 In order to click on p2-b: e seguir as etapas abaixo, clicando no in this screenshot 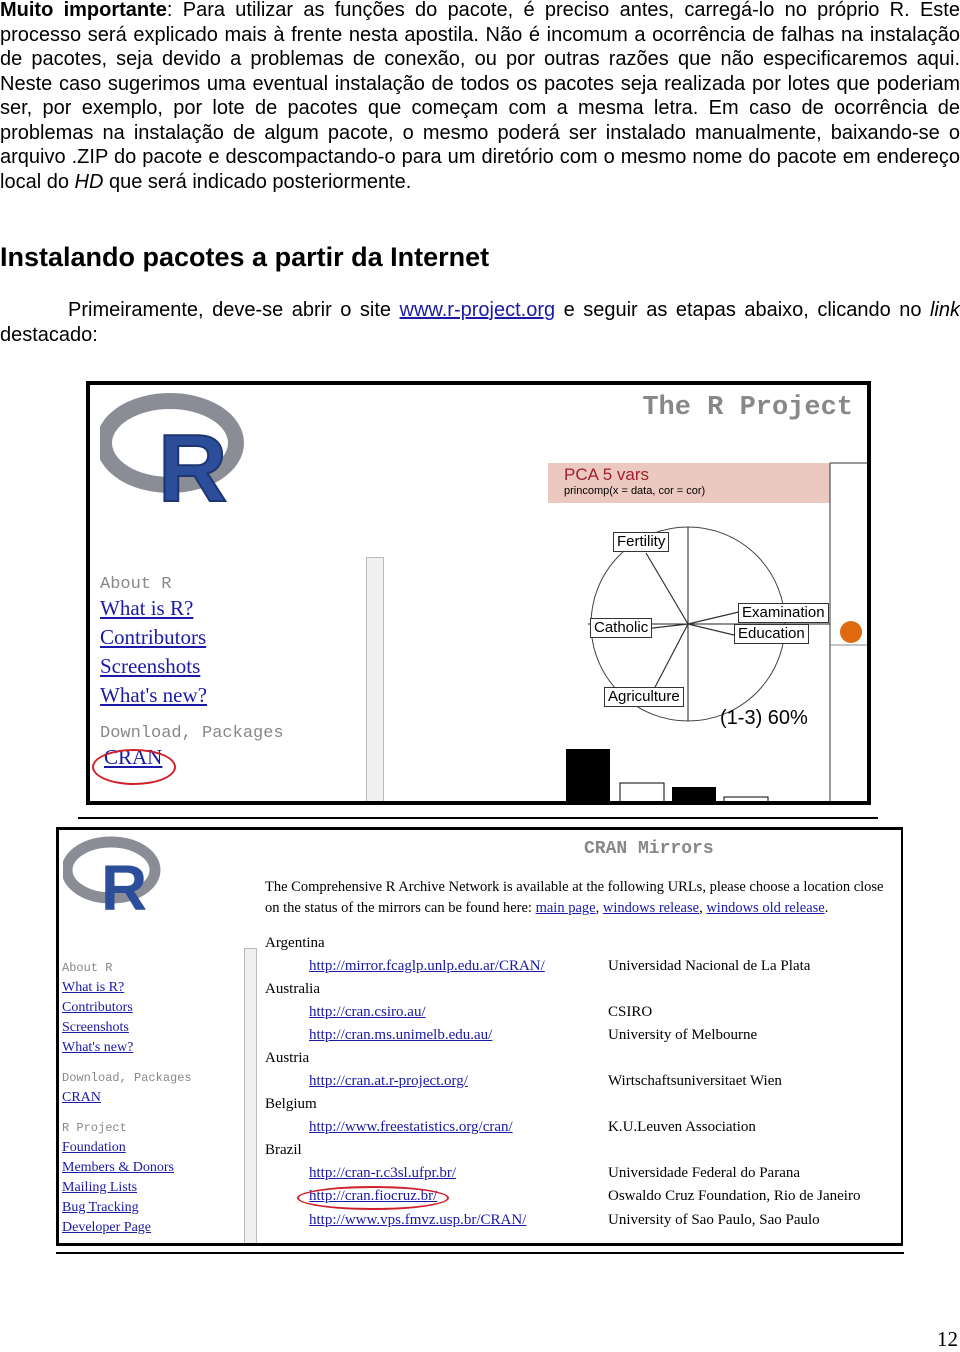, I will do `click(742, 310)`.